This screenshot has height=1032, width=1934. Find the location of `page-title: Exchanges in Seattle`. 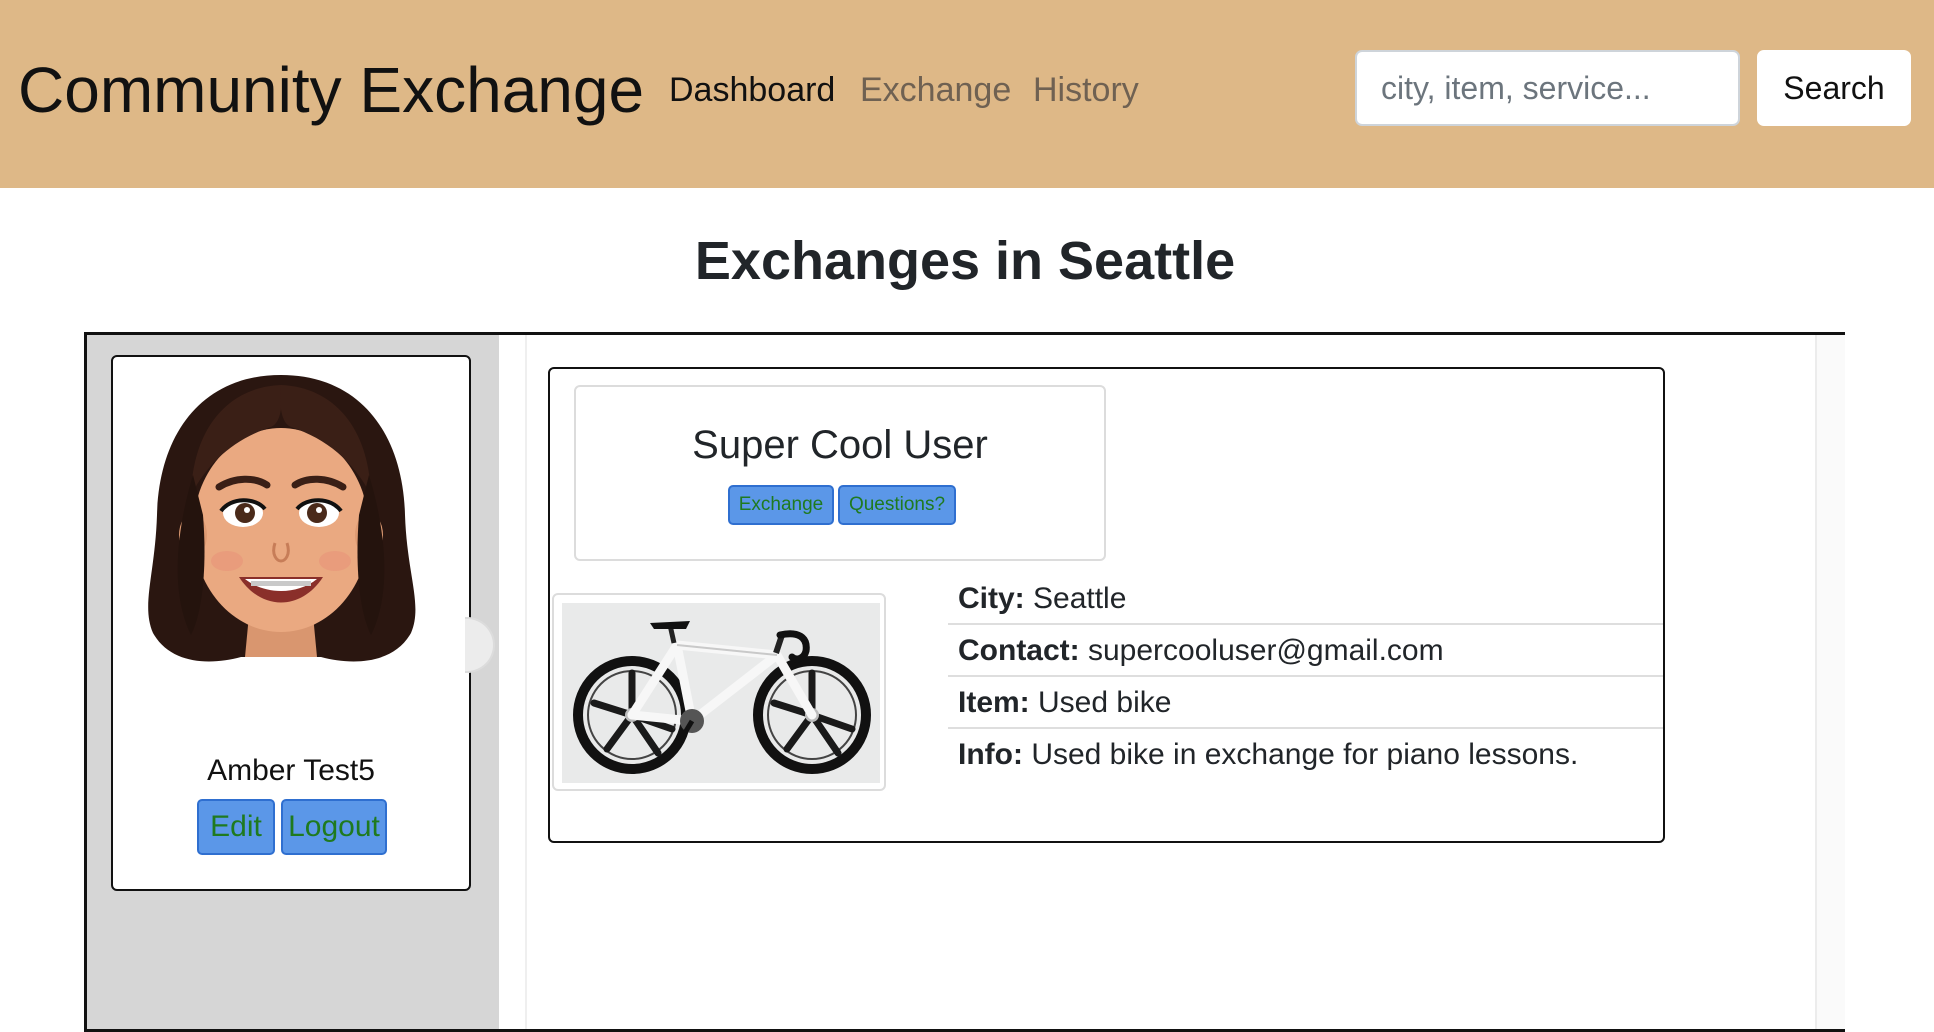

page-title: Exchanges in Seattle is located at coordinates (965, 261).